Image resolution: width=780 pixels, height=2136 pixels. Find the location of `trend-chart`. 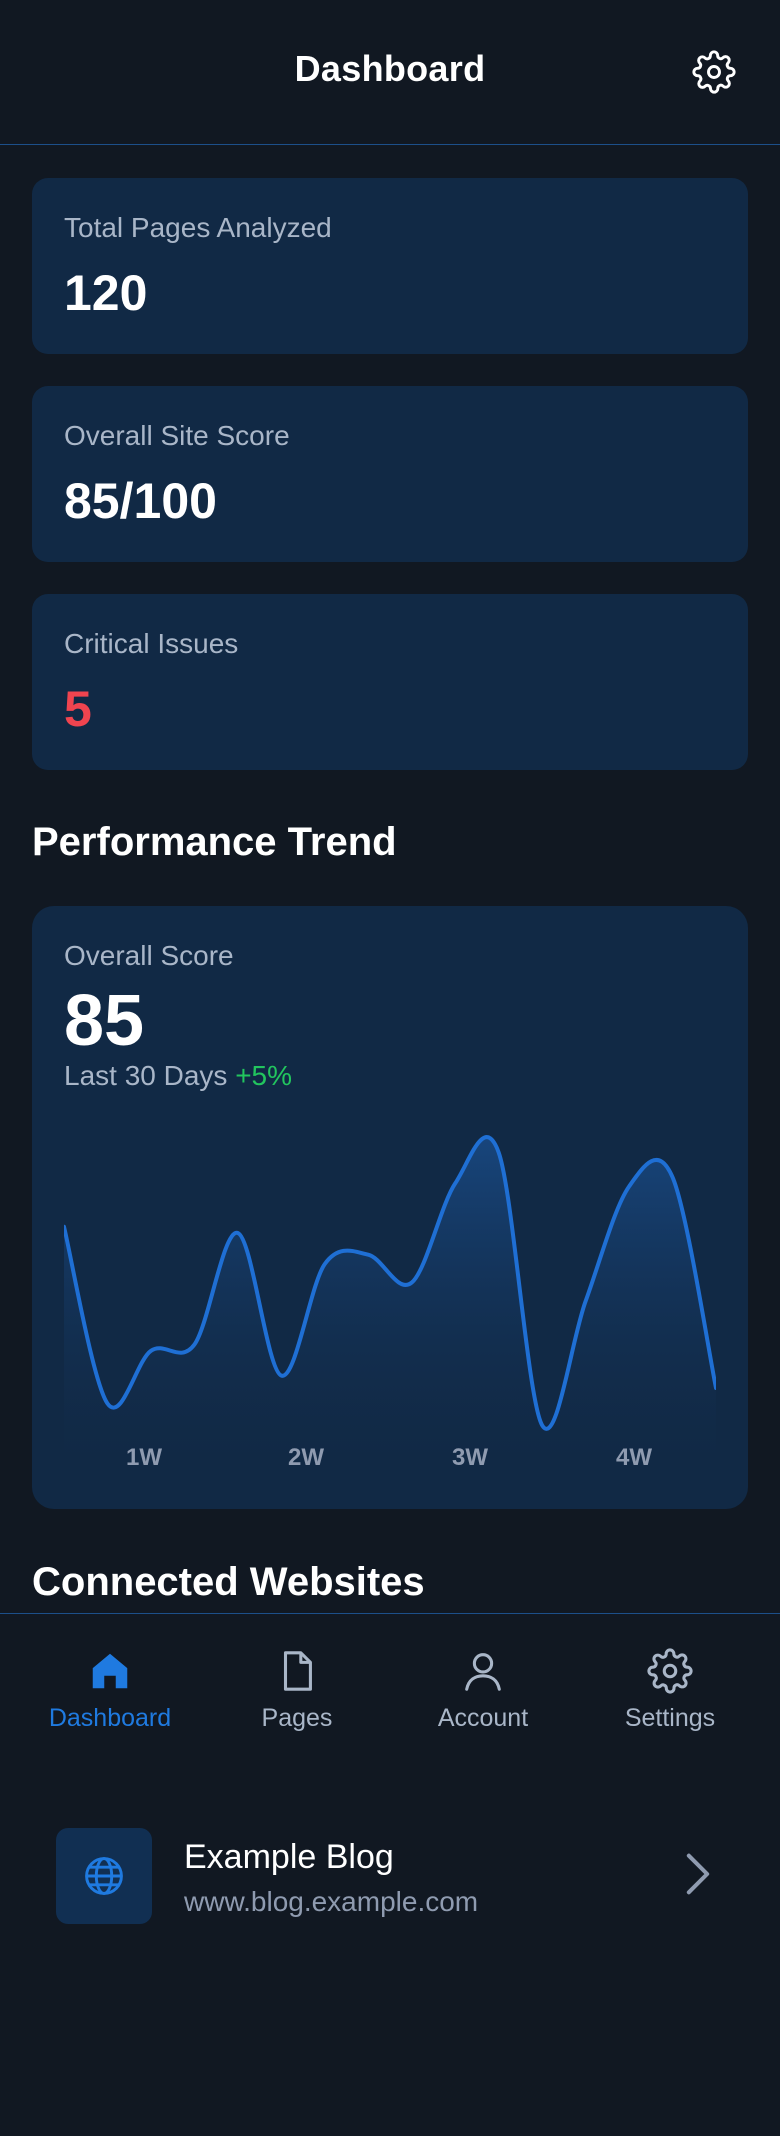

trend-chart is located at coordinates (390, 1297).